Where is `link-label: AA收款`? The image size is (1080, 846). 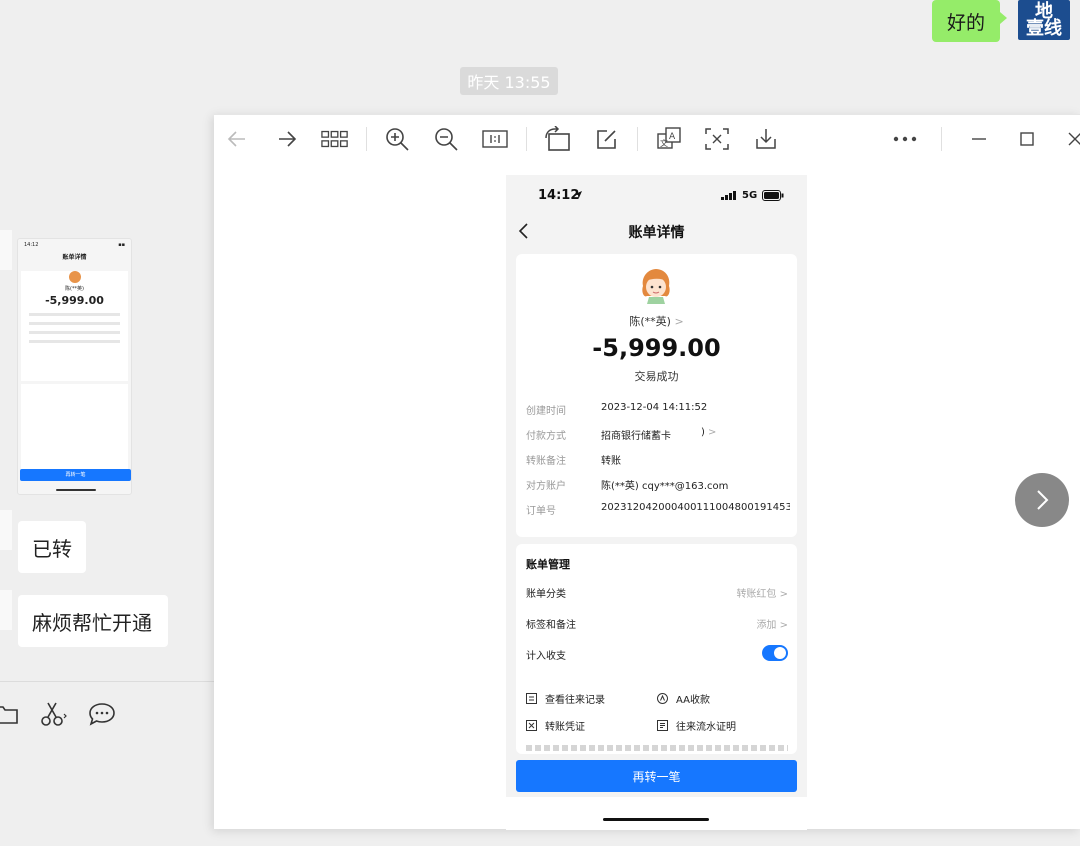
link-label: AA收款 is located at coordinates (693, 700).